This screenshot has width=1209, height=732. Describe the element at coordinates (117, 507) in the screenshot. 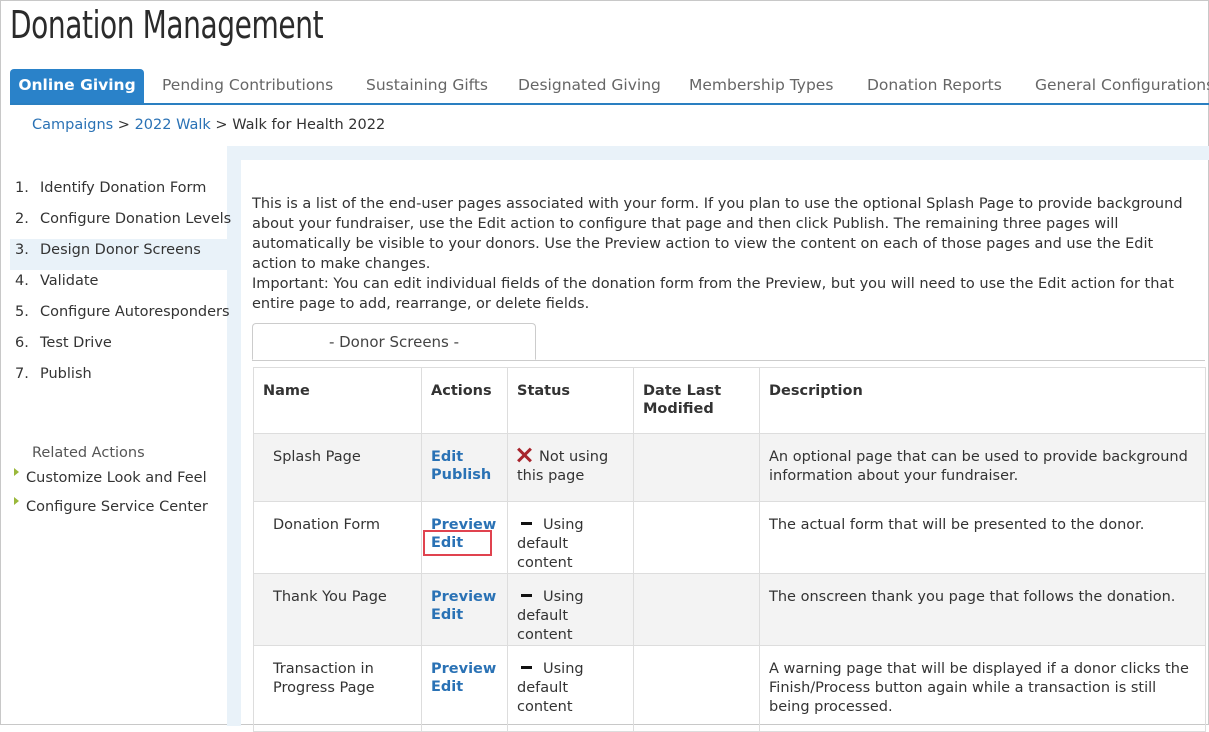

I see `related-action-label: Configure Service Center` at that location.